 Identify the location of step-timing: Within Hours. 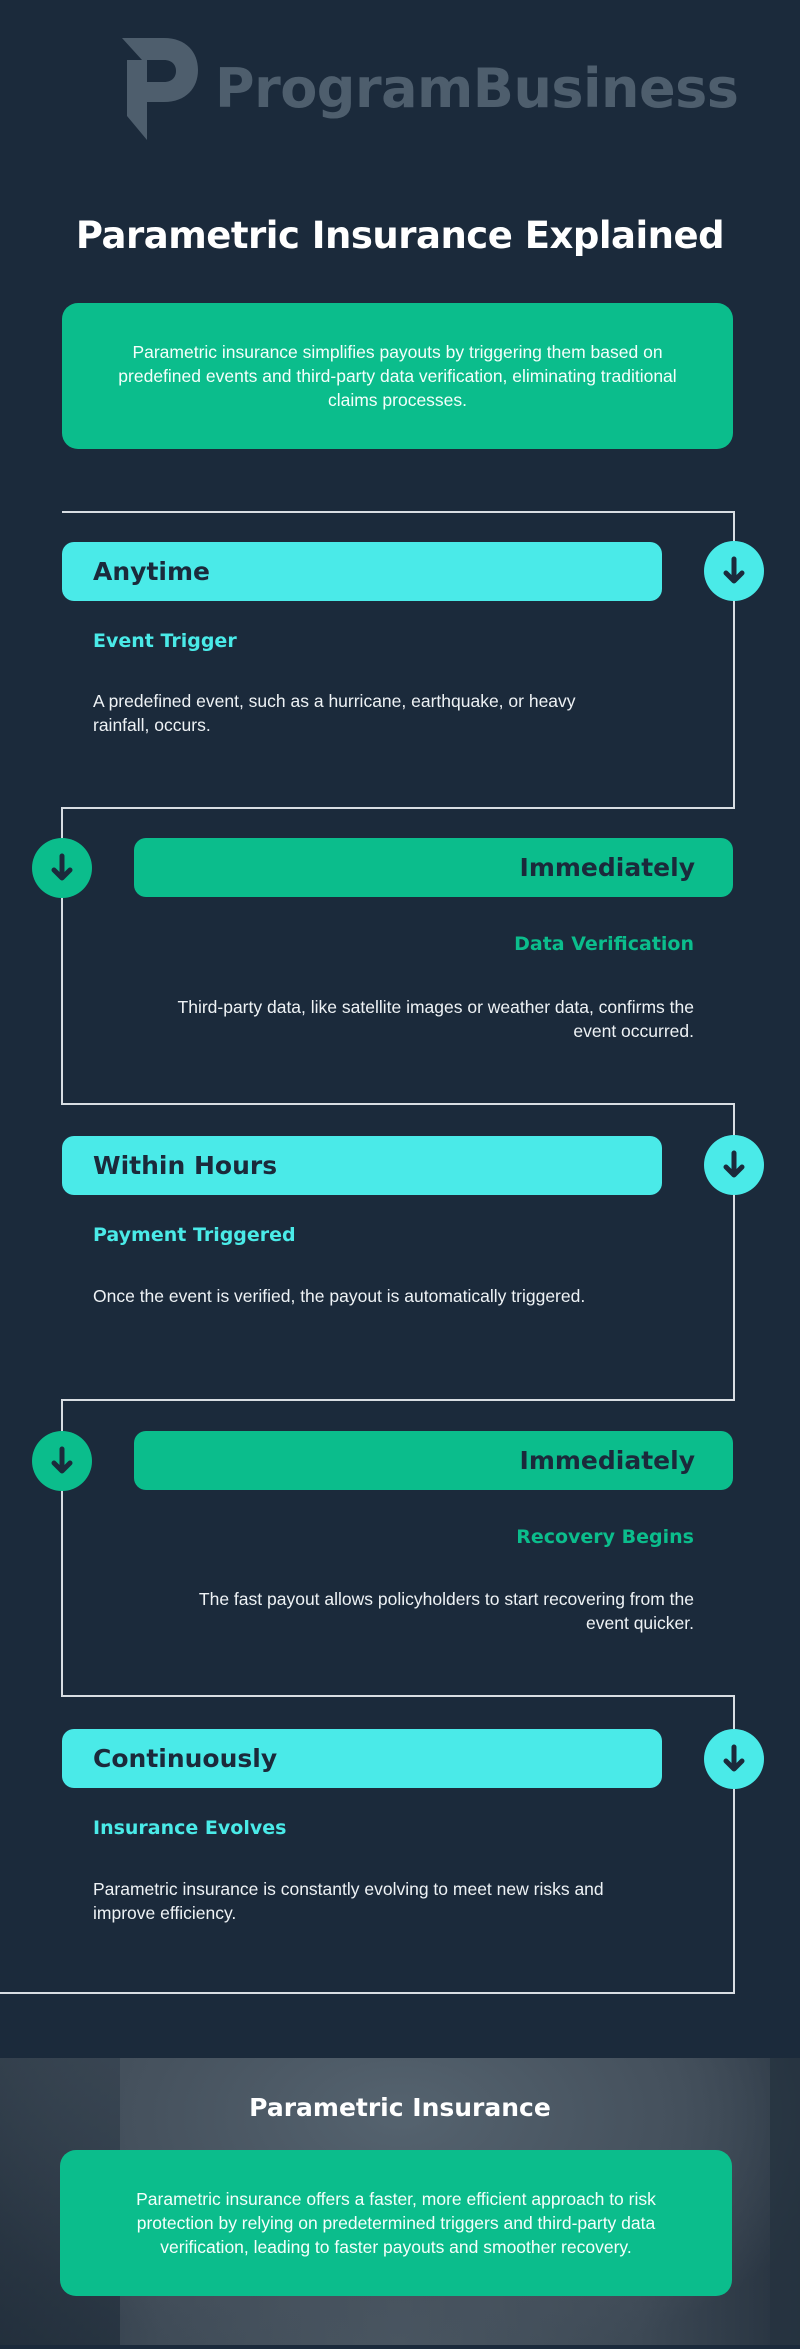
(185, 1165).